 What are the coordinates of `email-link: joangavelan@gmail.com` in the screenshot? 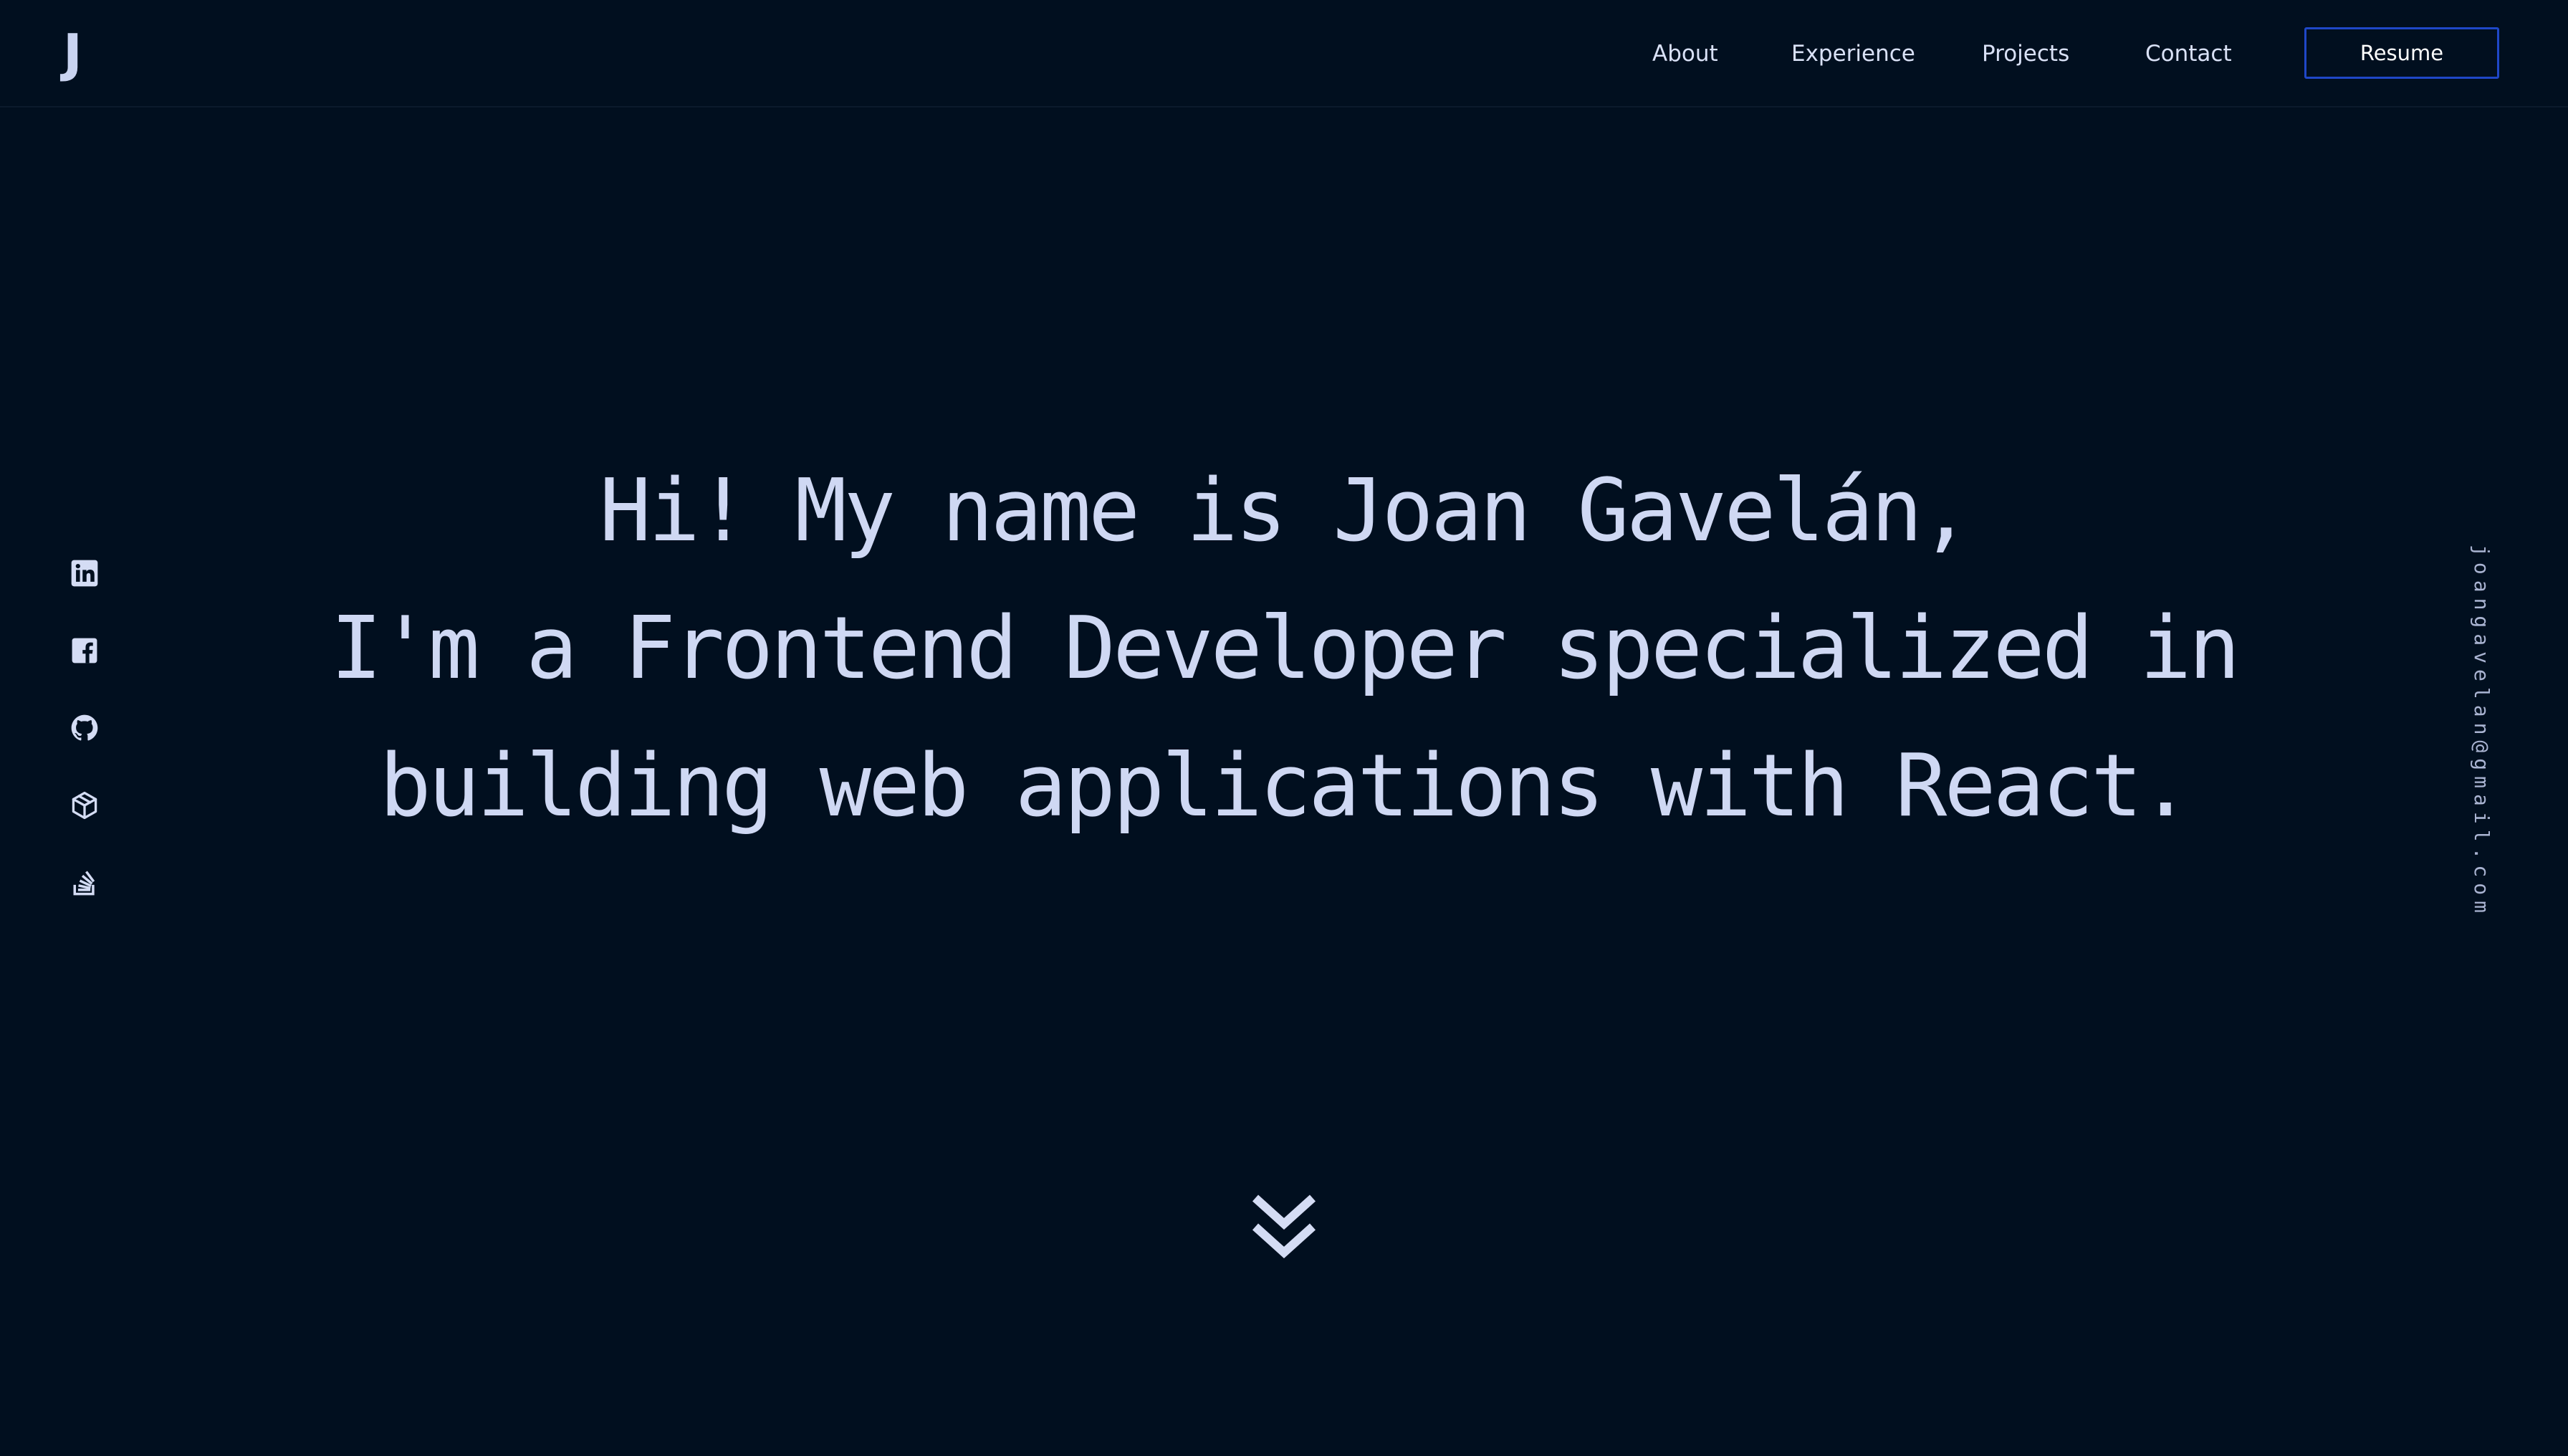 It's located at (2481, 732).